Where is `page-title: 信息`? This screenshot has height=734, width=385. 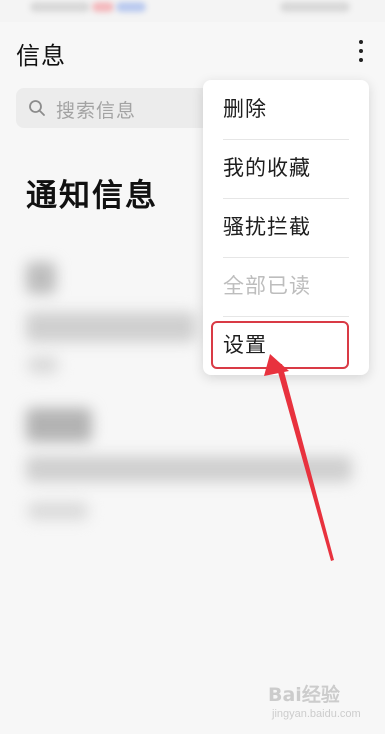 page-title: 信息 is located at coordinates (41, 56).